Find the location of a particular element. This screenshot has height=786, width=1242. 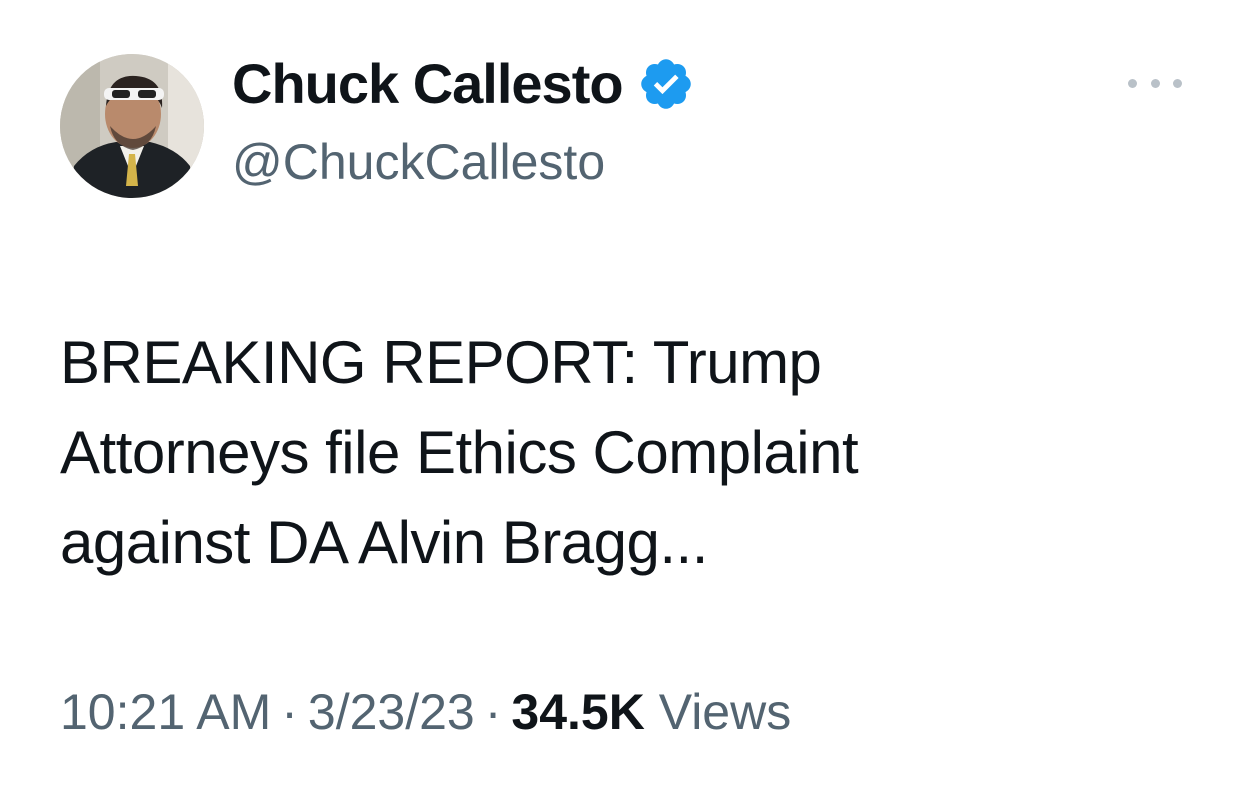

more-options-button is located at coordinates (1155, 83).